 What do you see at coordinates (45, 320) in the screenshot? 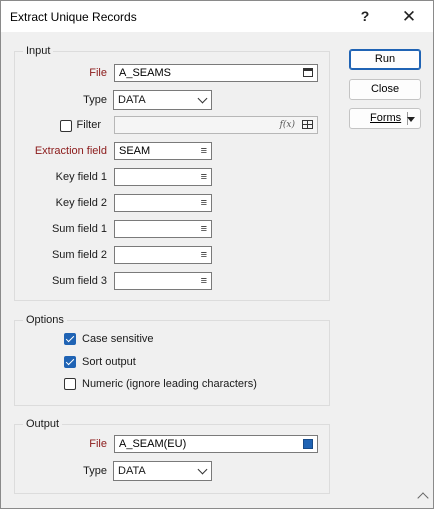
I see `options-group-label: Options` at bounding box center [45, 320].